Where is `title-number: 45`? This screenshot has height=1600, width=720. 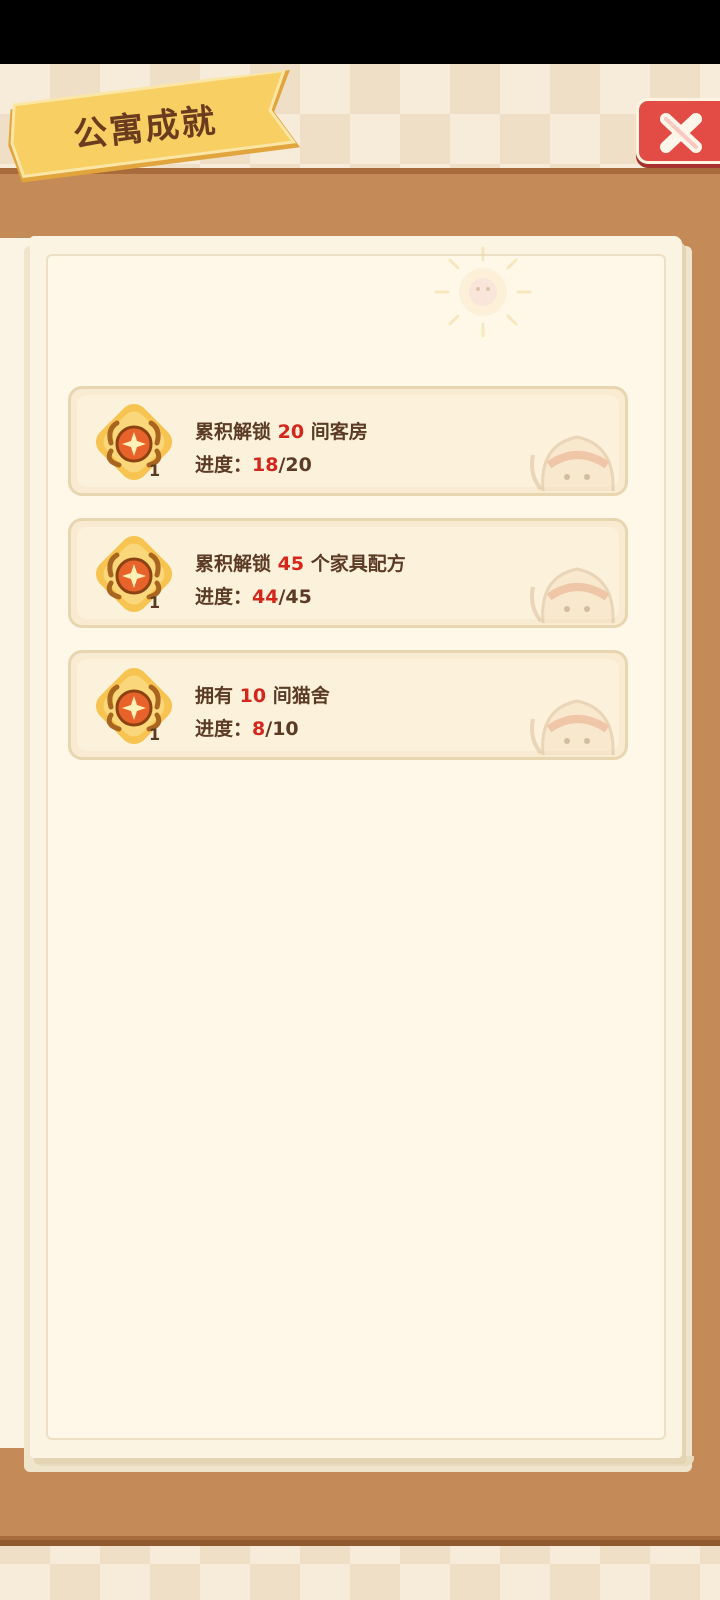
title-number: 45 is located at coordinates (291, 564).